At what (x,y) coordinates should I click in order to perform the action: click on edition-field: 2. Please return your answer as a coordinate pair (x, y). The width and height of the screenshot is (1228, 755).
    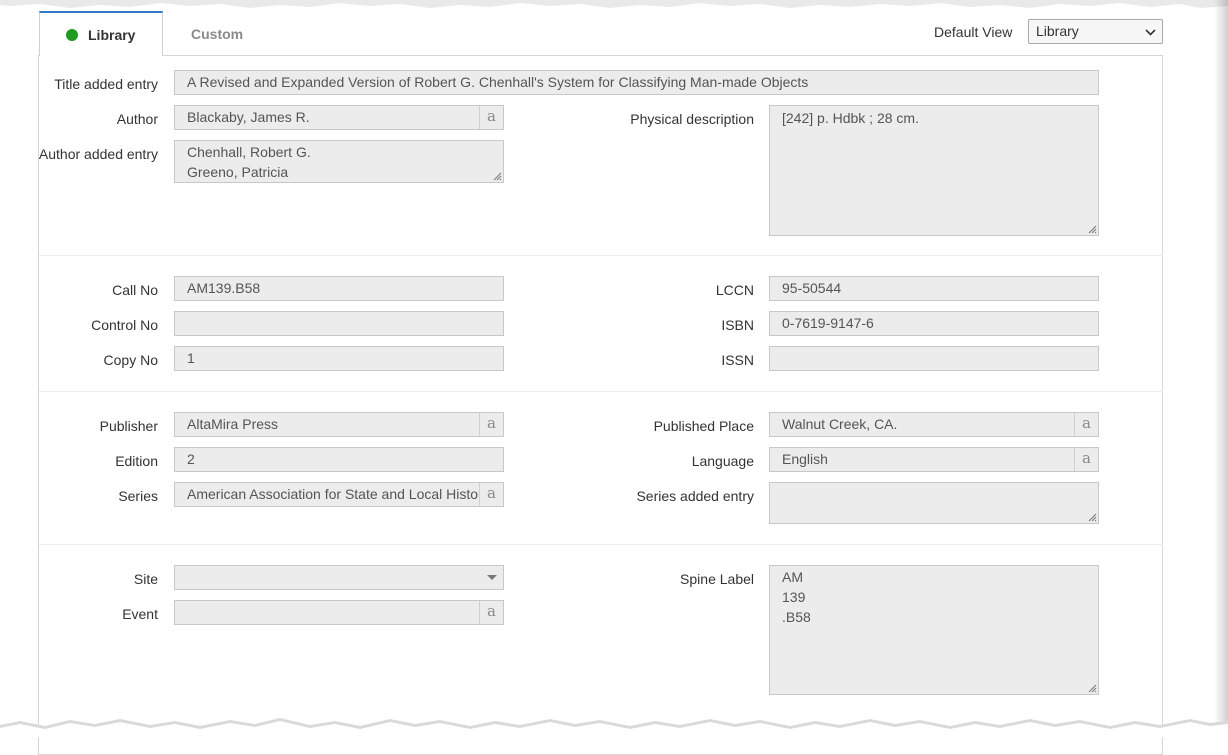
    Looking at the image, I should click on (339, 459).